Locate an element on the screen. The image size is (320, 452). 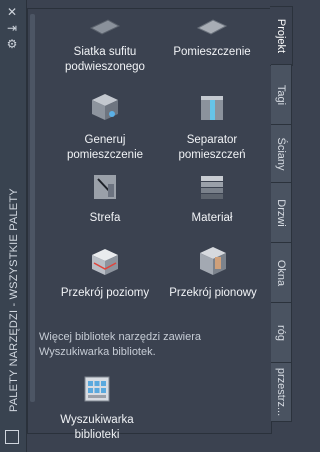
tool-label: Strefa is located at coordinates (105, 218).